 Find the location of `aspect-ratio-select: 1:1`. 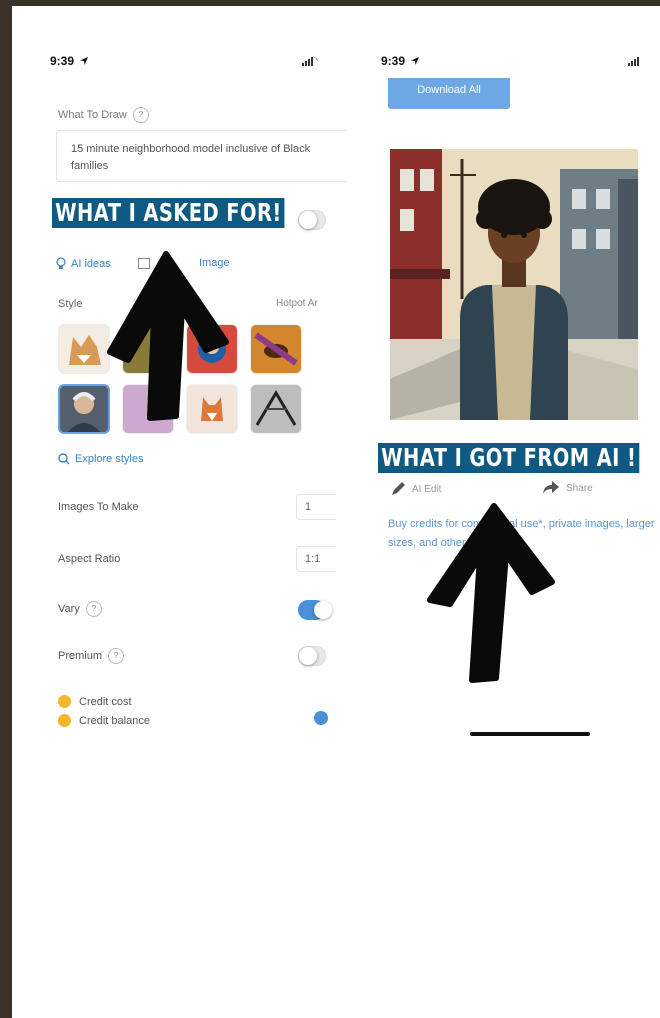

aspect-ratio-select: 1:1 is located at coordinates (316, 559).